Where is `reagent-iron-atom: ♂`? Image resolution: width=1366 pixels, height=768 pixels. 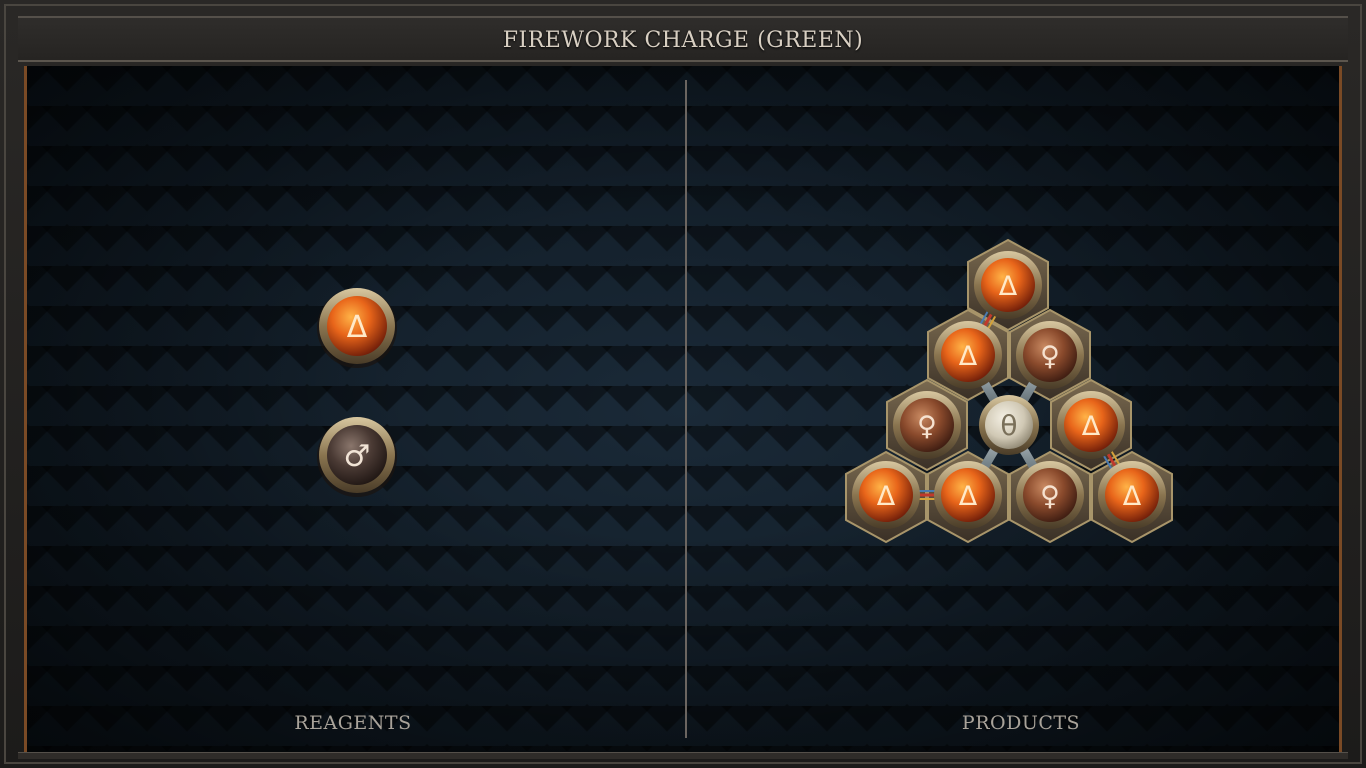 reagent-iron-atom: ♂ is located at coordinates (357, 457).